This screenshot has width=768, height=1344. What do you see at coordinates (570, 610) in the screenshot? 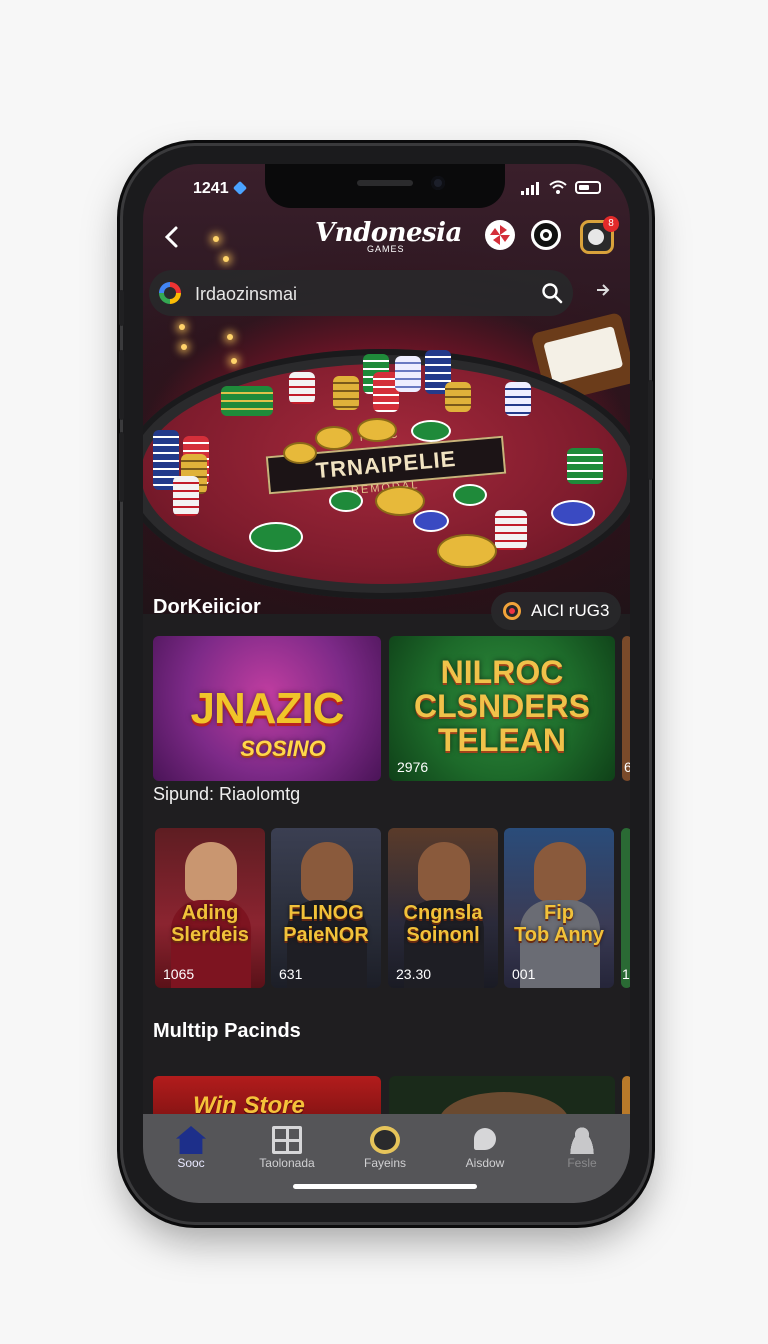
I see `live-games-label: AICI rUG3` at bounding box center [570, 610].